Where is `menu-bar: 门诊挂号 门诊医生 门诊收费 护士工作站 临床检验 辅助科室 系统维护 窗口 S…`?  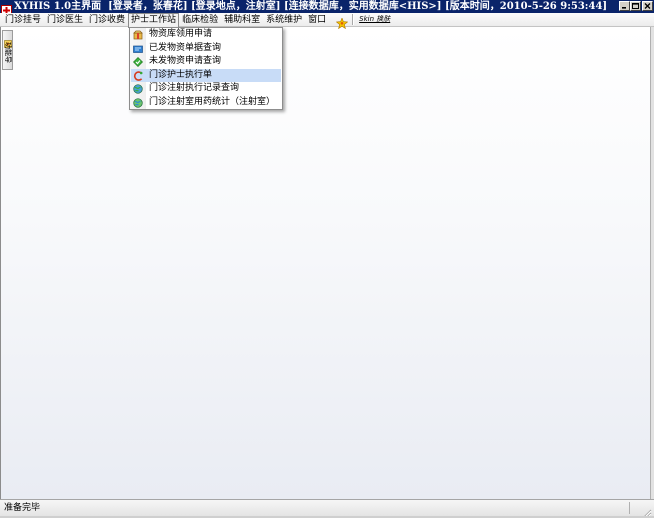
menu-bar: 门诊挂号 门诊医生 门诊收费 护士工作站 临床检验 辅助科室 系统维护 窗口 S… is located at coordinates (327, 21).